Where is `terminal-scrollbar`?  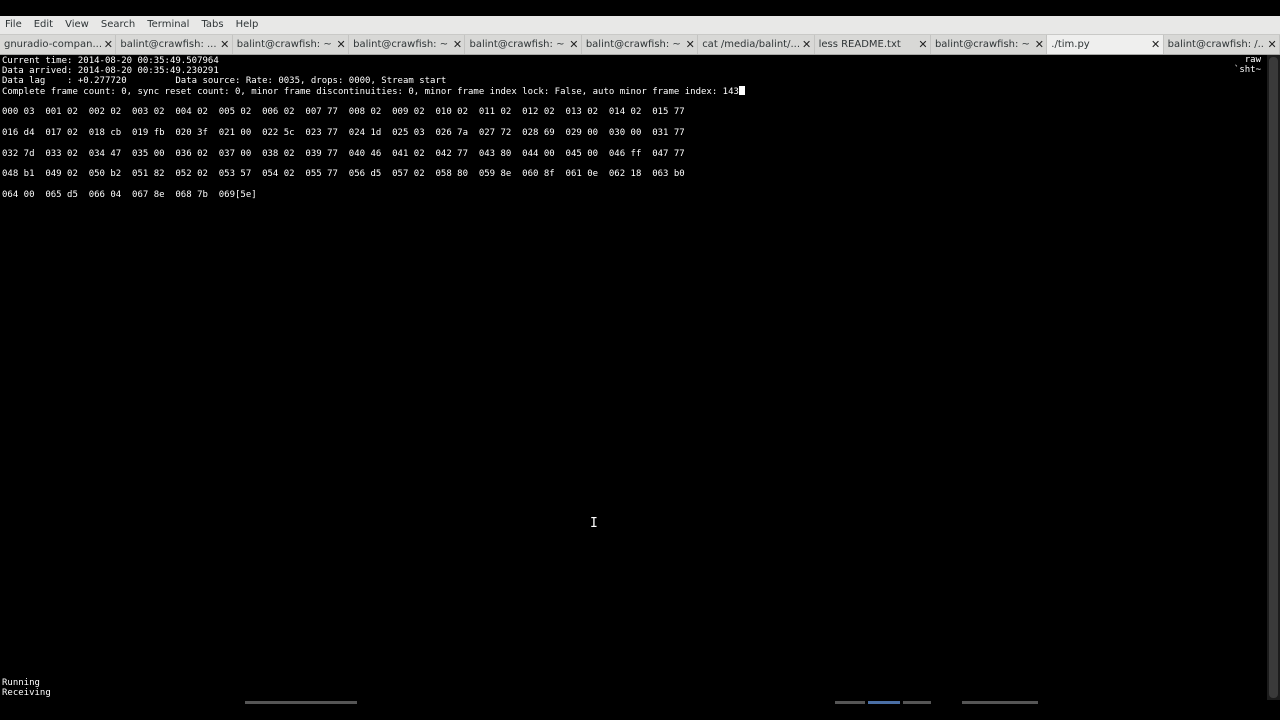
terminal-scrollbar is located at coordinates (1273, 377).